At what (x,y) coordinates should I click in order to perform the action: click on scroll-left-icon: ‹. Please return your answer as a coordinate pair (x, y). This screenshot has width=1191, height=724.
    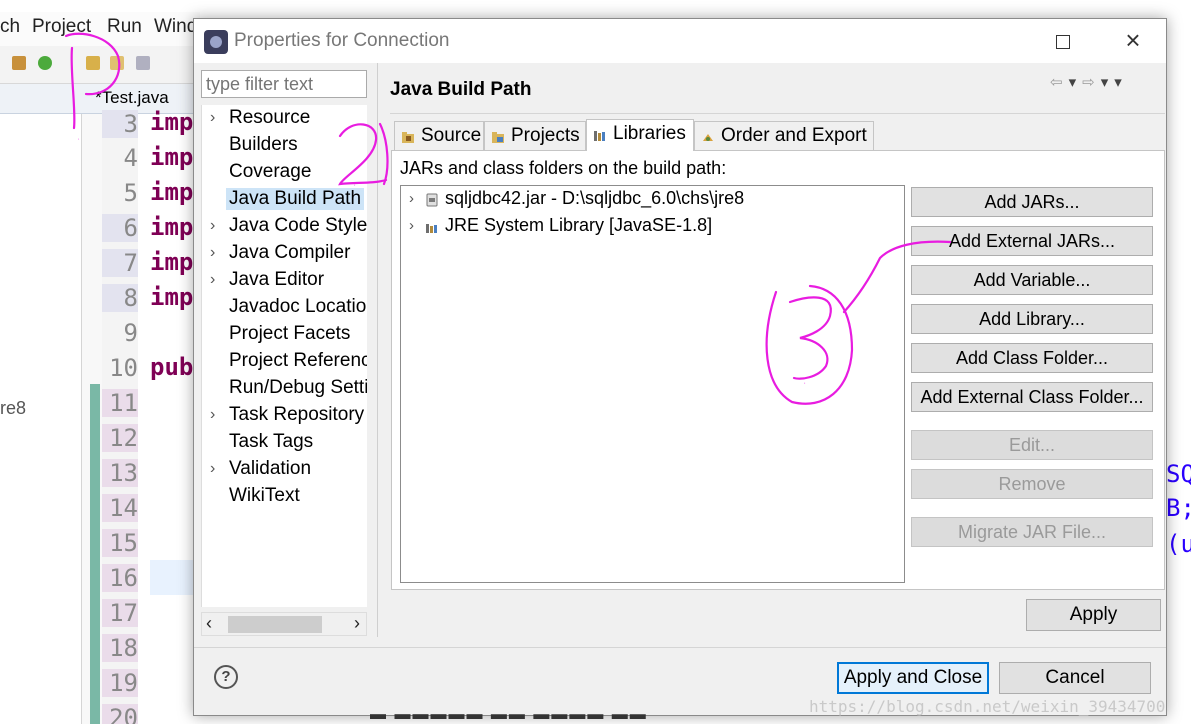
    Looking at the image, I should click on (209, 623).